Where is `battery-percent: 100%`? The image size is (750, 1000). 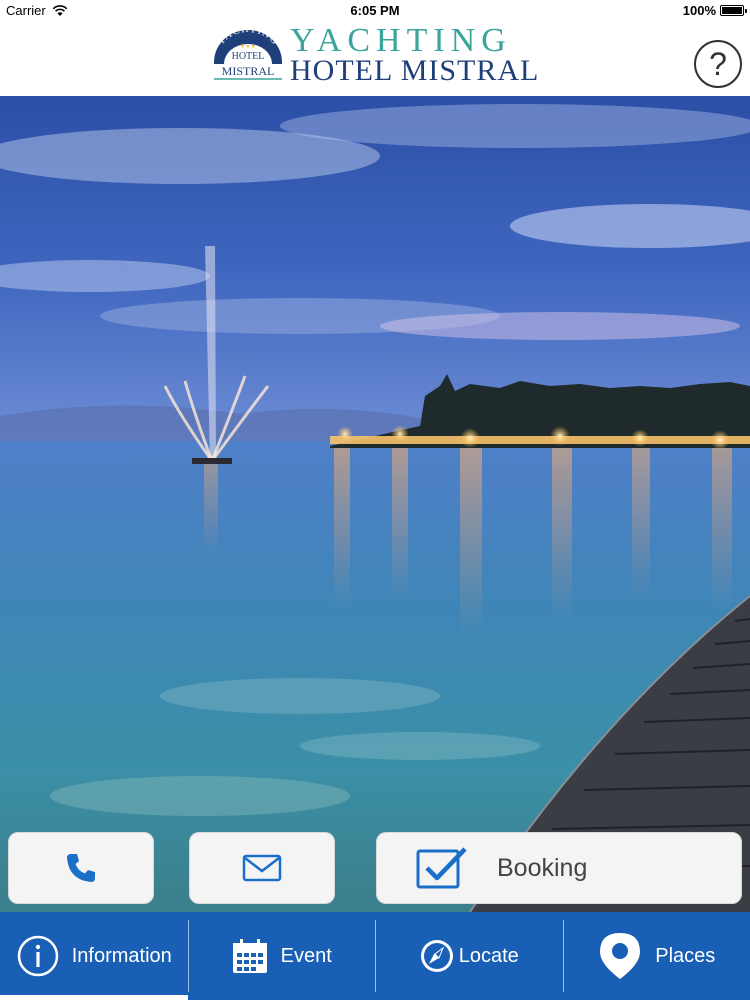
battery-percent: 100% is located at coordinates (699, 10).